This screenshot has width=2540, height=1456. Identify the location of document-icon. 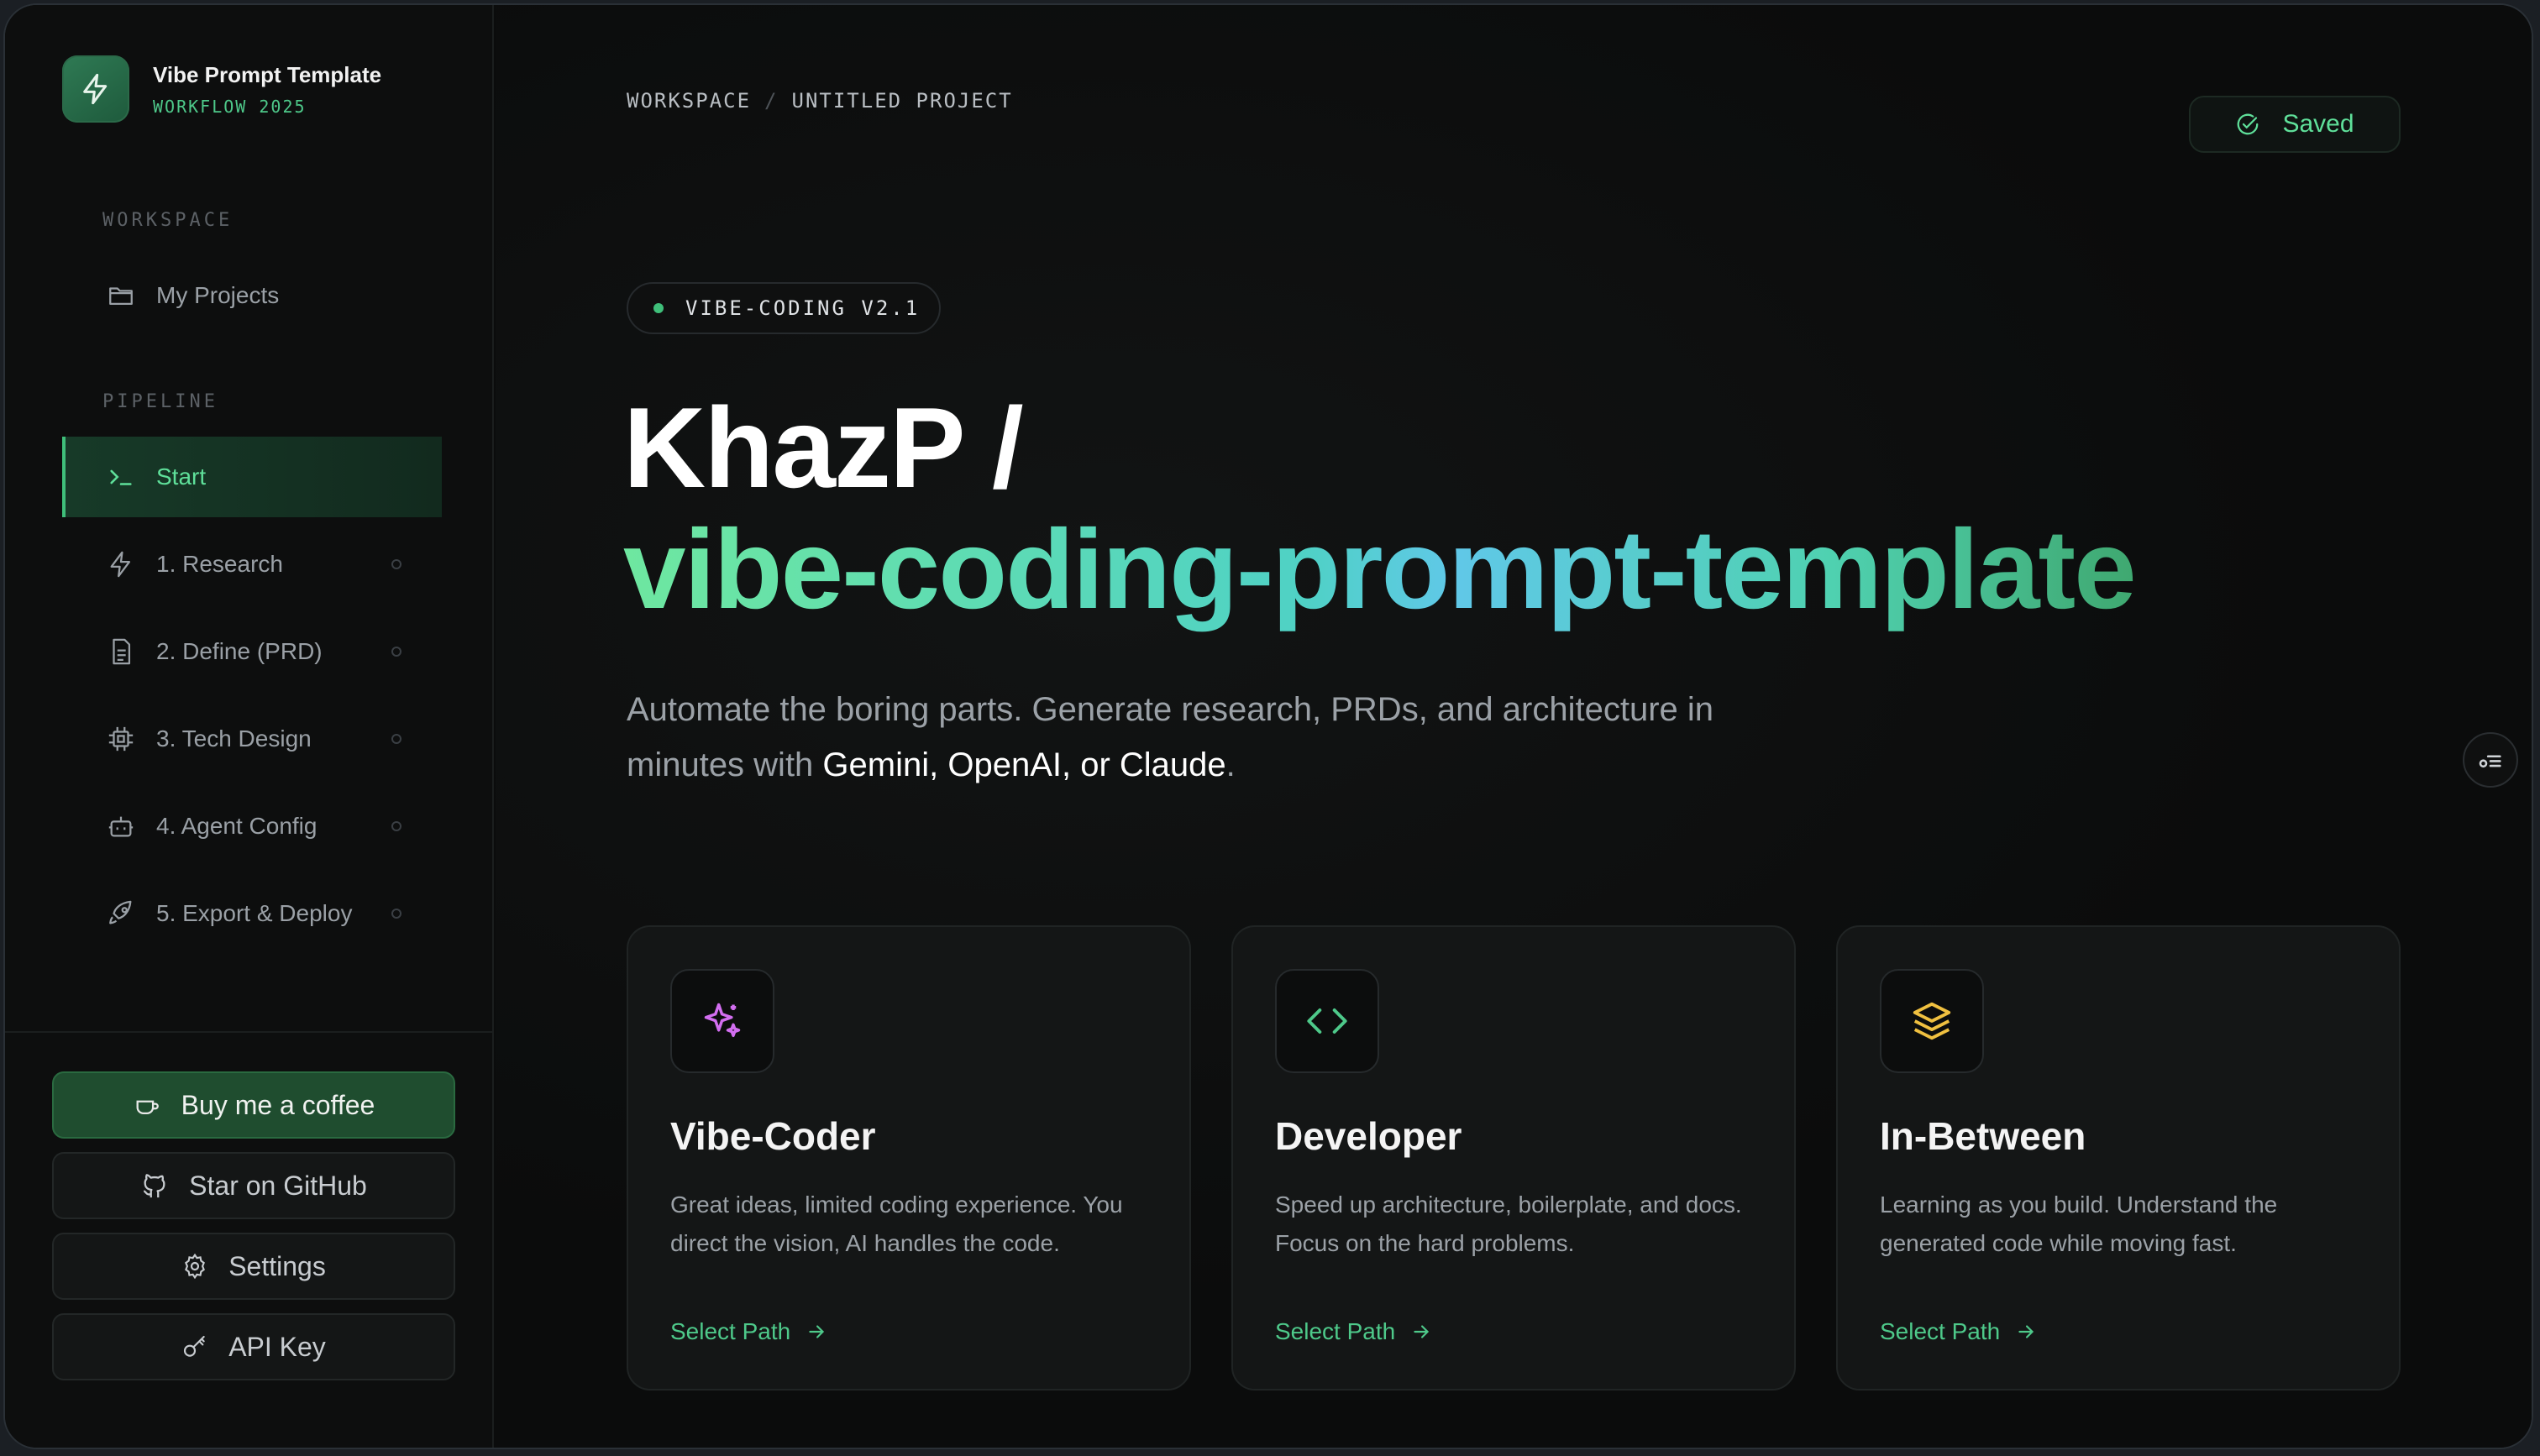
(121, 651).